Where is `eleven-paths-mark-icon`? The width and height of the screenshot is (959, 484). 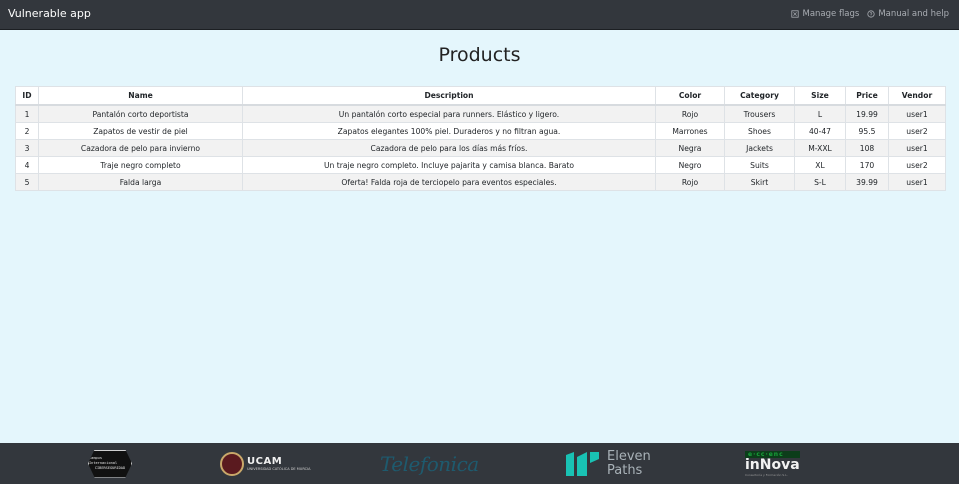
eleven-paths-mark-icon is located at coordinates (582, 463).